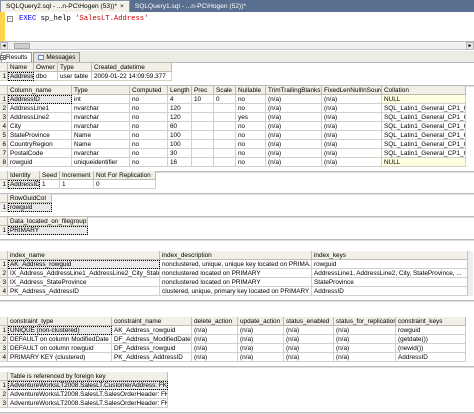 The image size is (474, 414). Describe the element at coordinates (236, 282) in the screenshot. I see `grid-cell: nonclustered located on PRIMARY` at that location.